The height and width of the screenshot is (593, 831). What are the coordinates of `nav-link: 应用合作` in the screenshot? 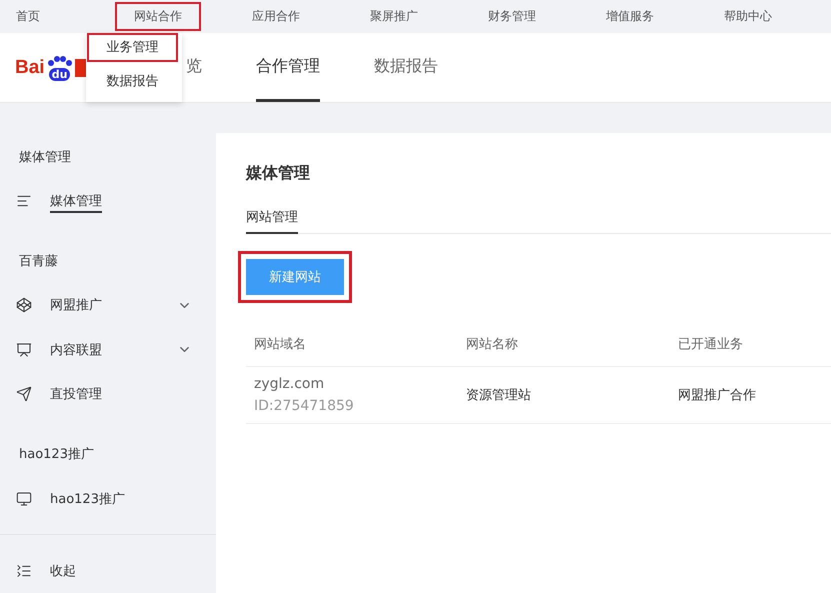 It's located at (276, 16).